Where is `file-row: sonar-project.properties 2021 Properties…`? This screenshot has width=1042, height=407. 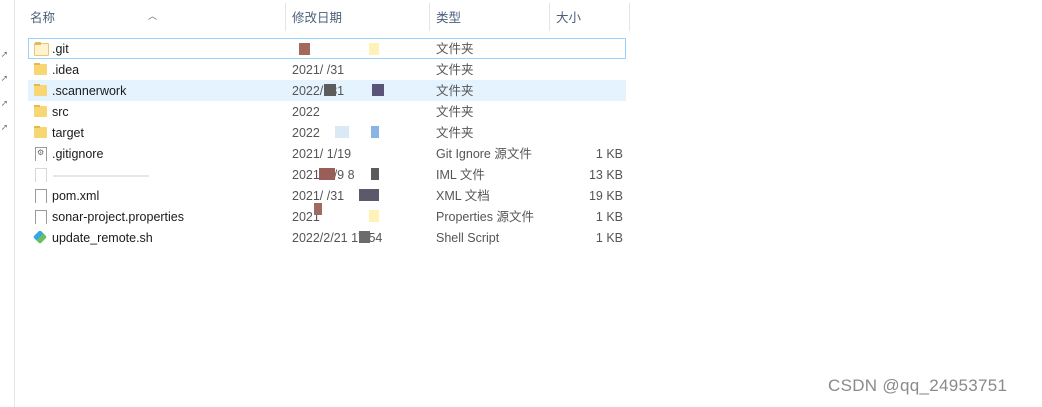 file-row: sonar-project.properties 2021 Properties… is located at coordinates (327, 215).